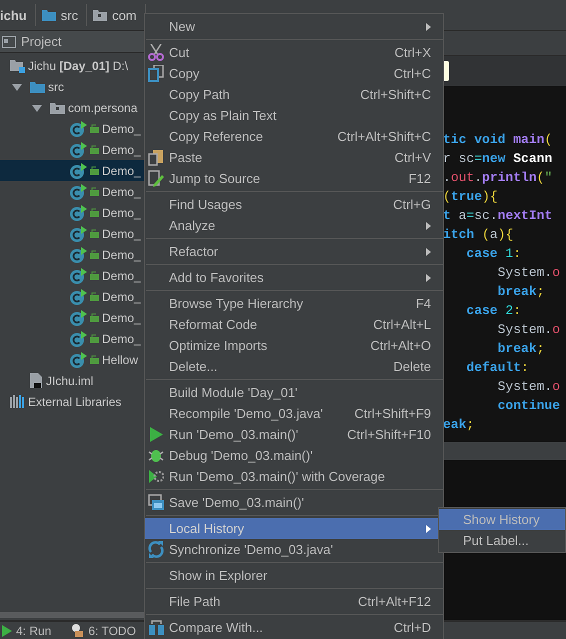 This screenshot has width=566, height=639. Describe the element at coordinates (294, 157) in the screenshot. I see `menu-item: Paste Ctrl+V` at that location.